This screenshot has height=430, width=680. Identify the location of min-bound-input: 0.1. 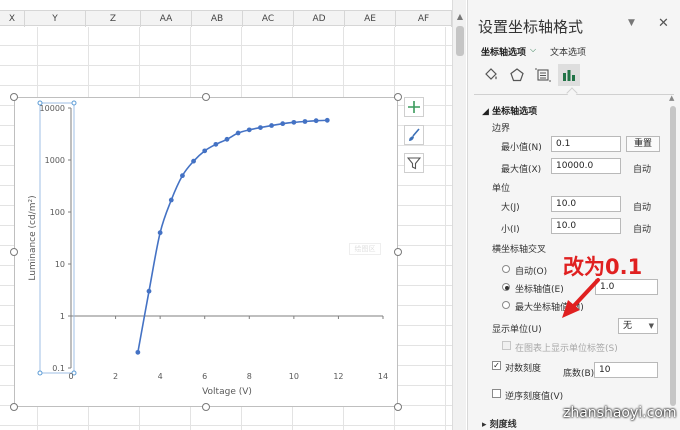
(586, 144).